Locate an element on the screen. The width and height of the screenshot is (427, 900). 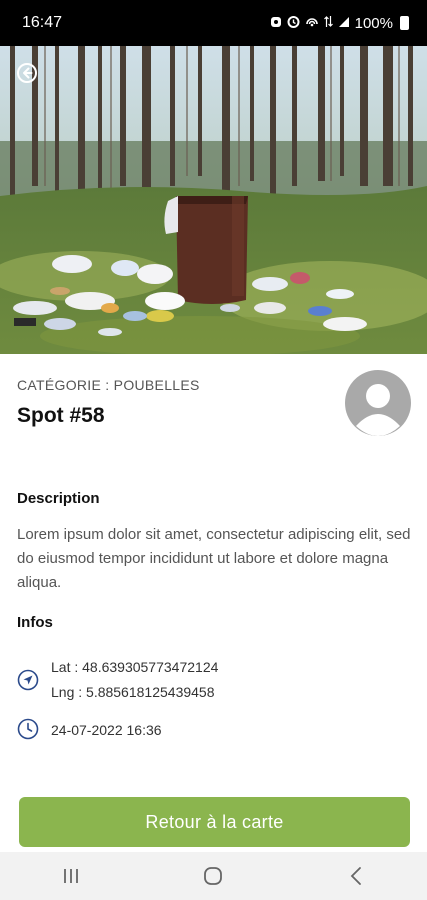
longitude: Lng : 5.885618125439458 is located at coordinates (133, 692).